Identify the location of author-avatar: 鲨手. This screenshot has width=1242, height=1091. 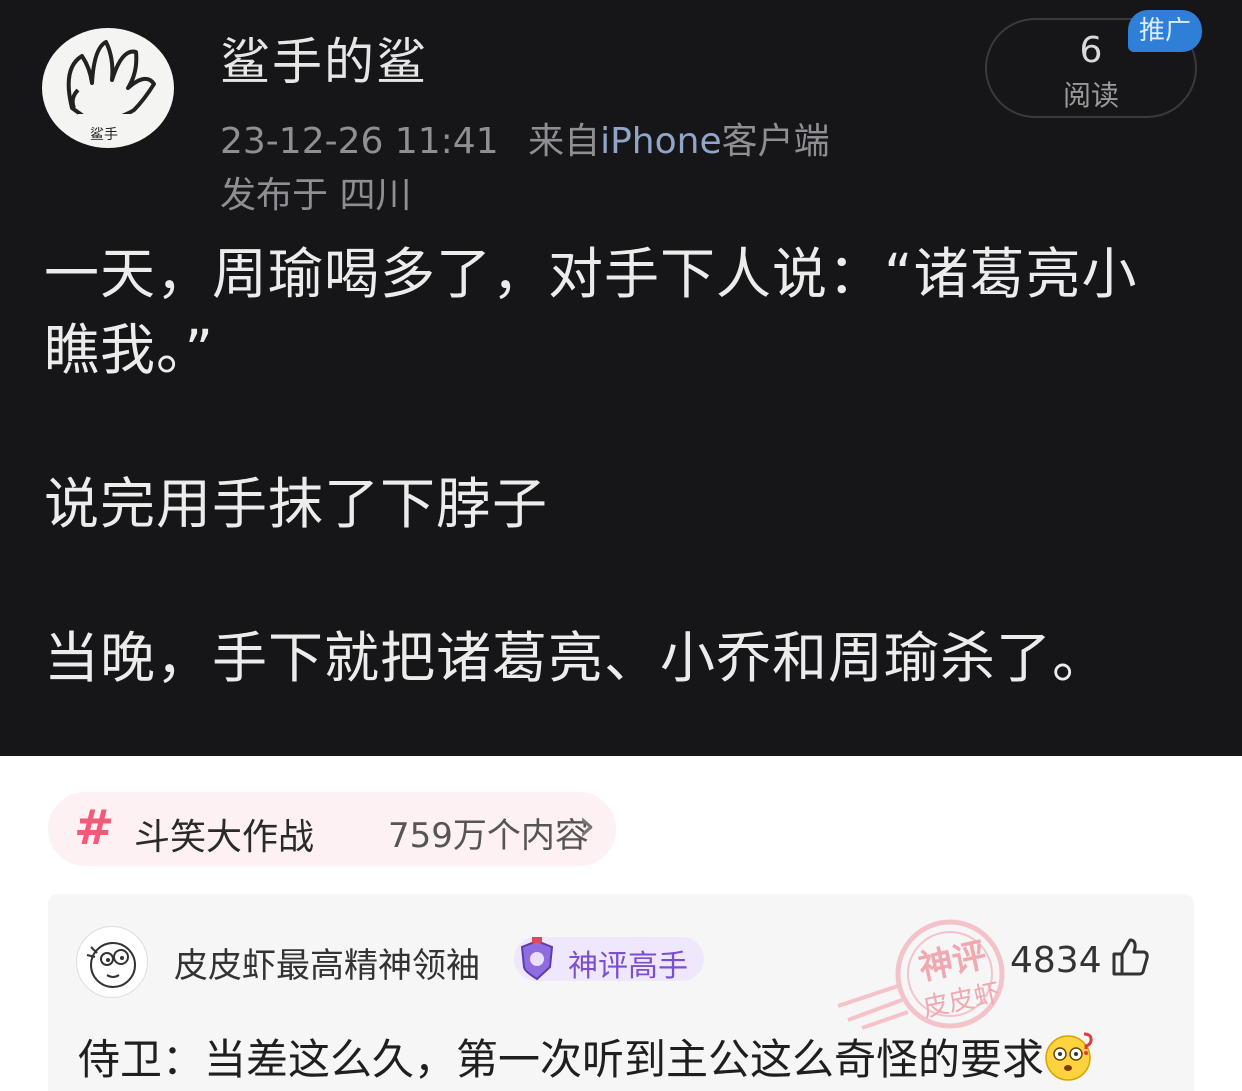
(108, 88).